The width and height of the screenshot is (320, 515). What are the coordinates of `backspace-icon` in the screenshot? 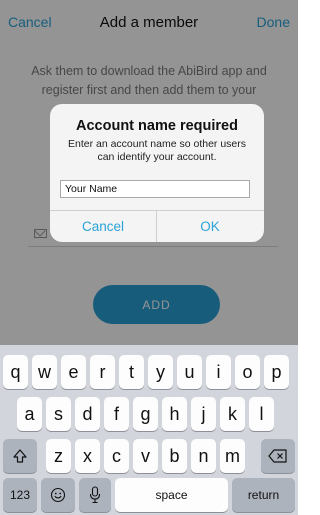 It's located at (277, 456).